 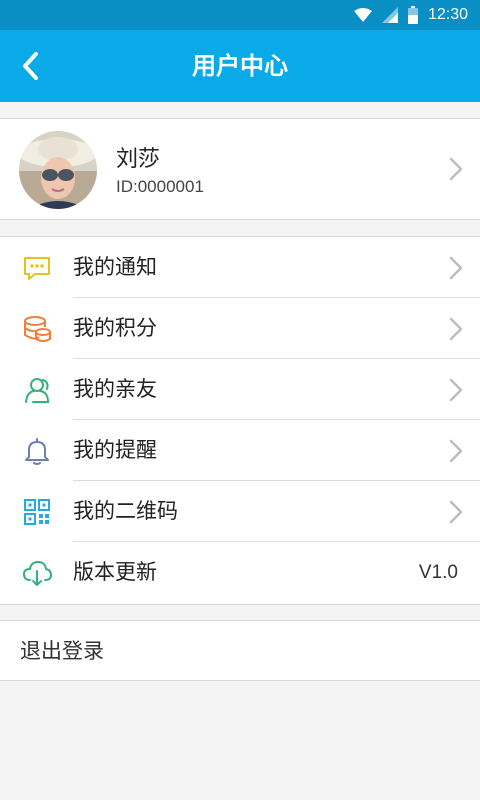 I want to click on profile-name: 刘莎, so click(x=138, y=159).